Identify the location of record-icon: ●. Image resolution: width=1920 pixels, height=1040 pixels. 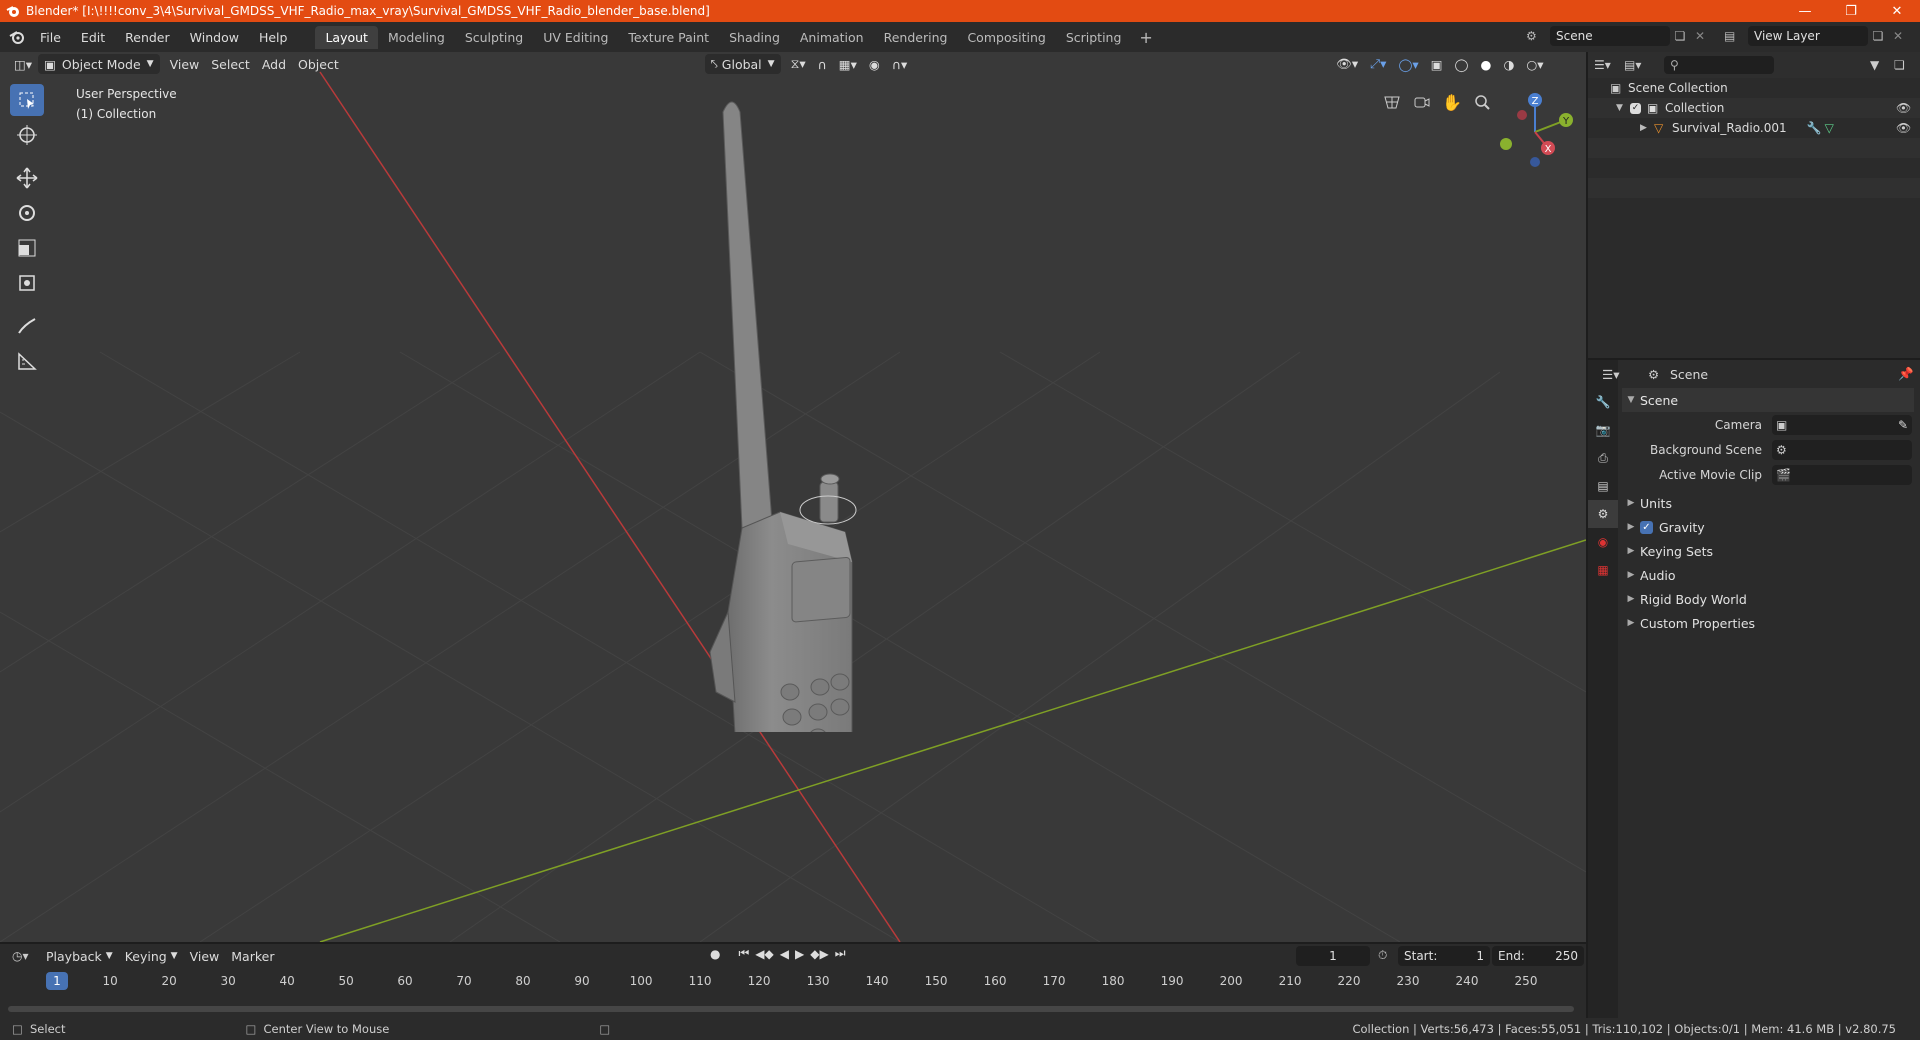
(715, 954).